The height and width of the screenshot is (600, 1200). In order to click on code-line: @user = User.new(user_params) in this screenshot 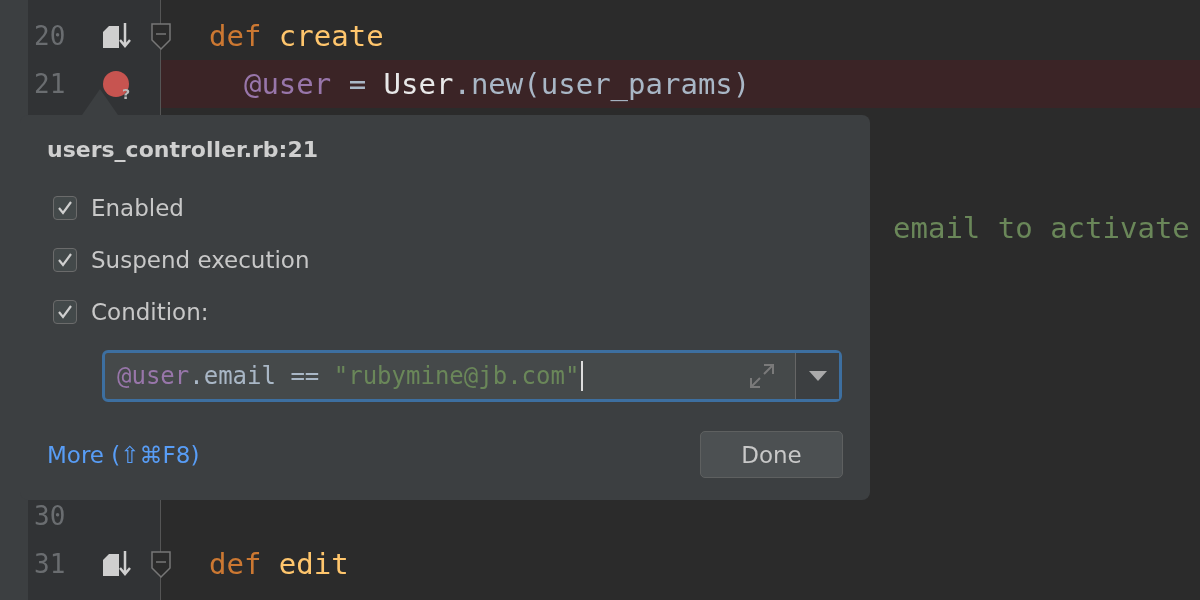, I will do `click(496, 84)`.